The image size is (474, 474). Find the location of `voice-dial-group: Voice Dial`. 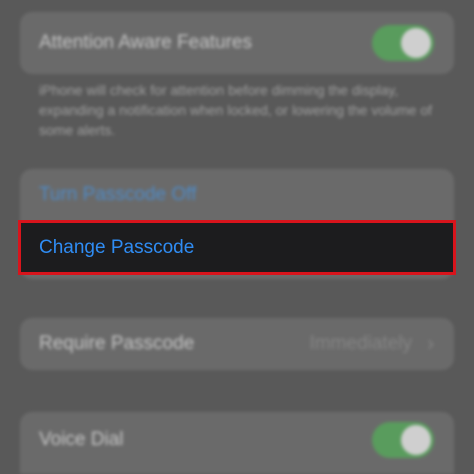

voice-dial-group: Voice Dial is located at coordinates (237, 443).